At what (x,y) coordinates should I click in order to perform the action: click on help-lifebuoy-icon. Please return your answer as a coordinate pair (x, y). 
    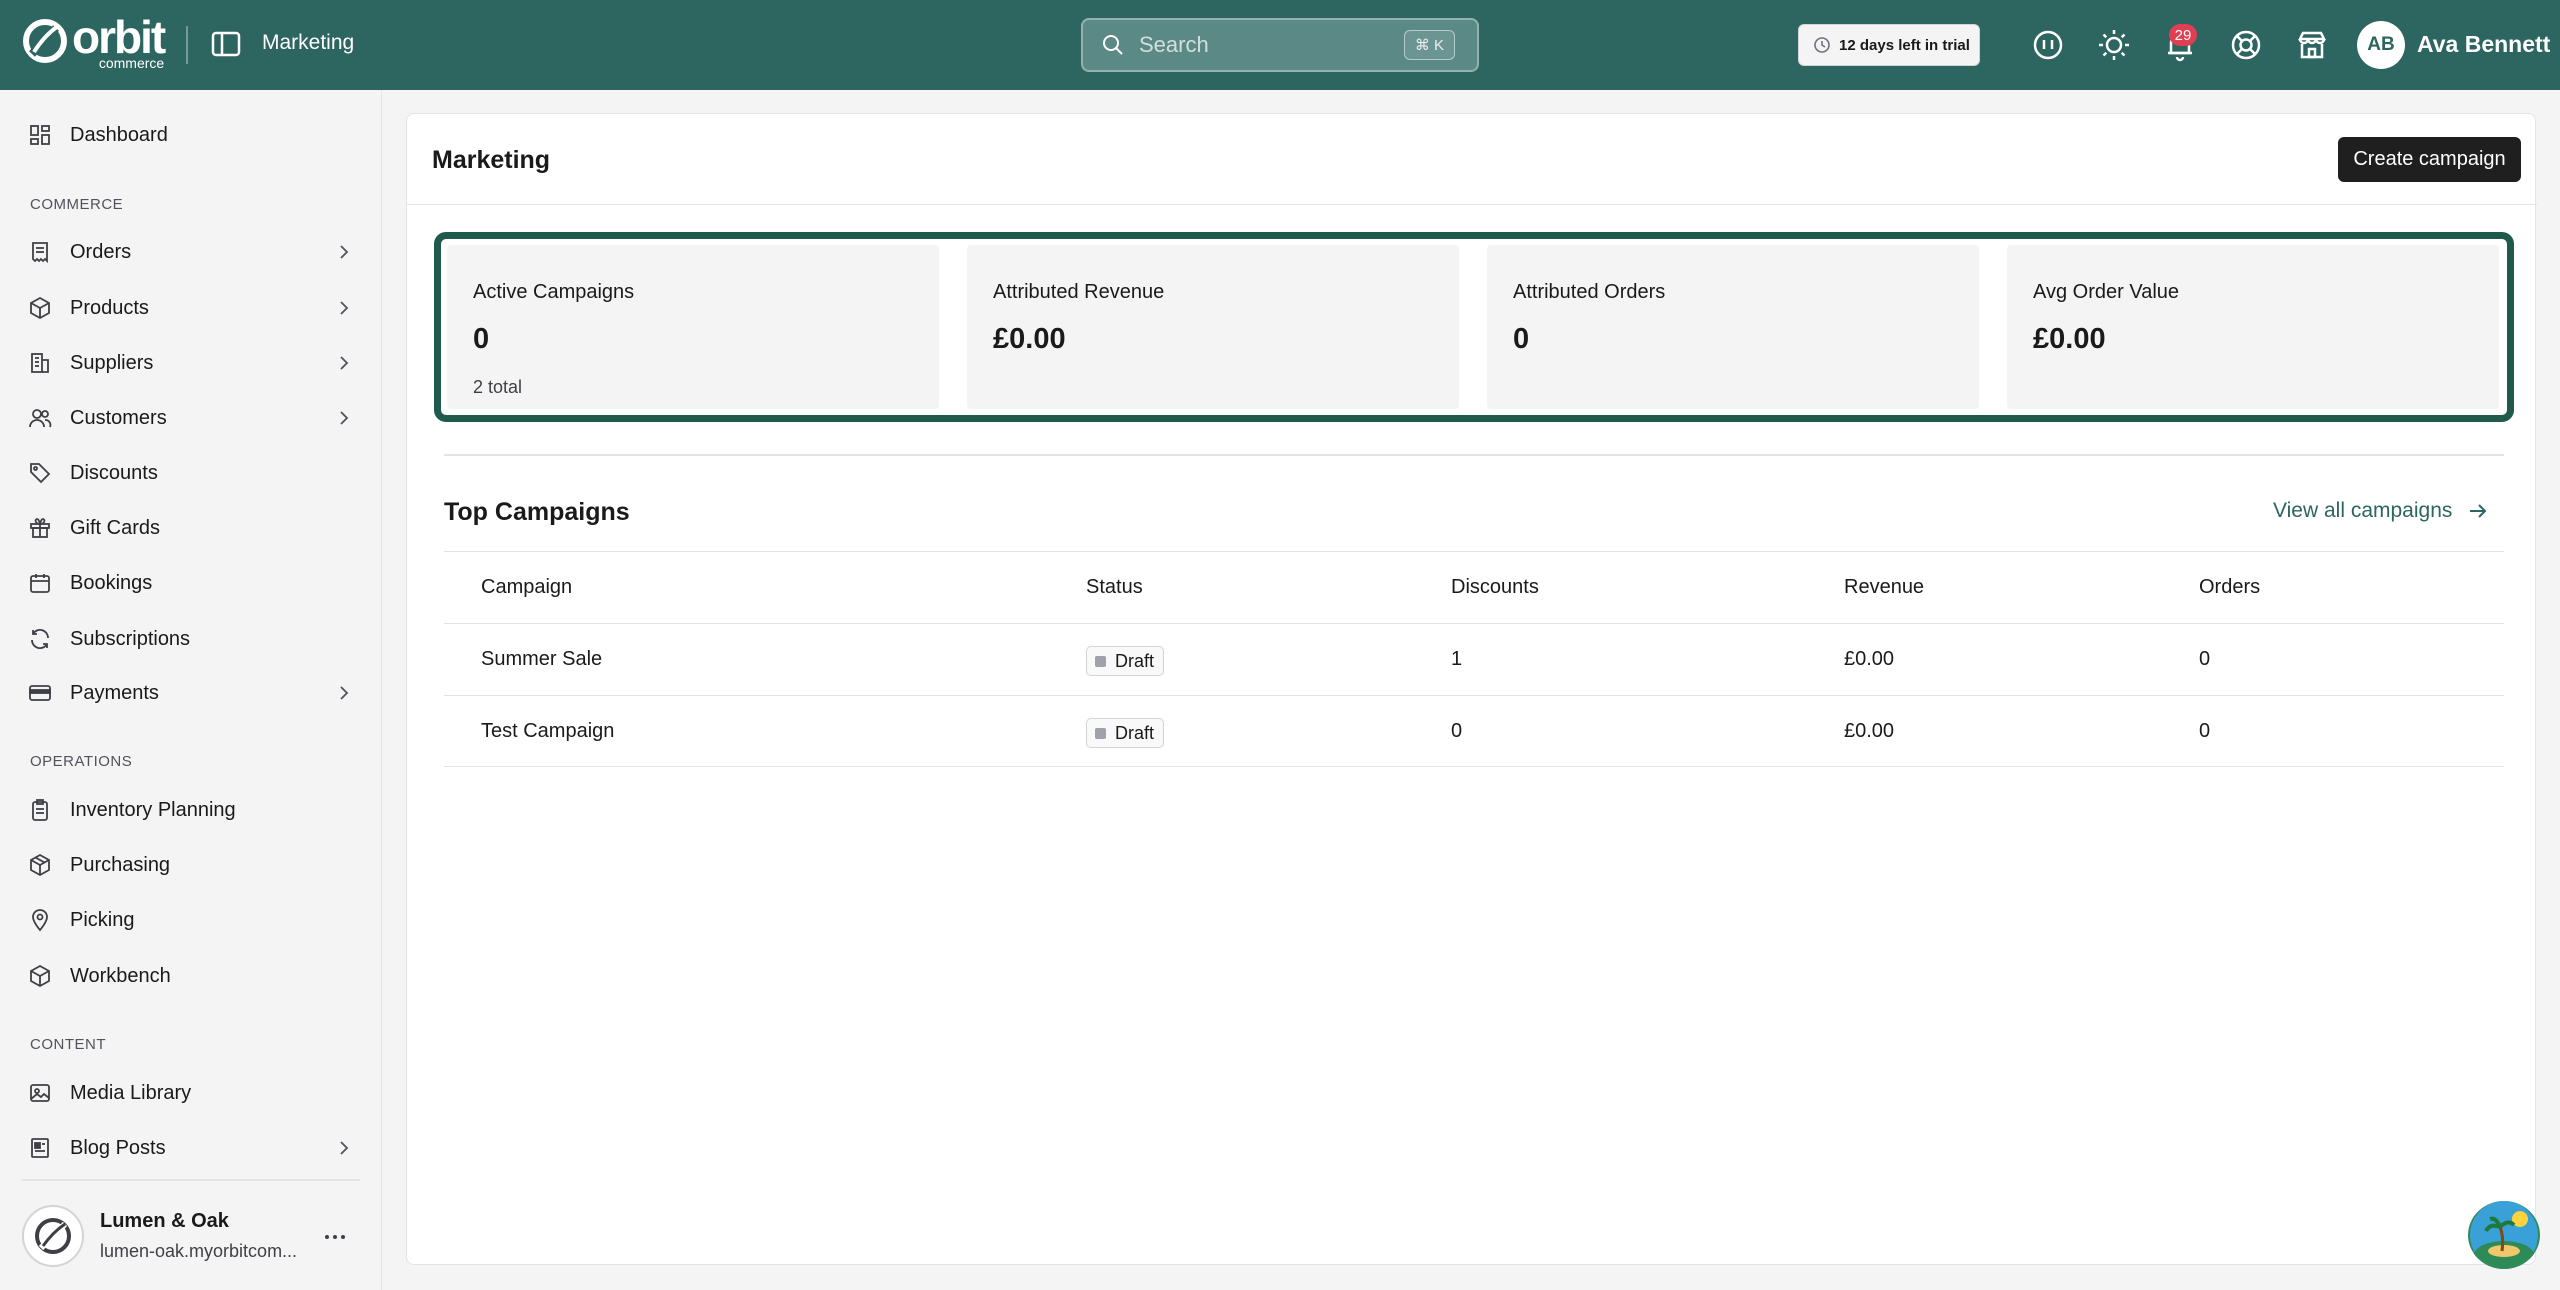
    Looking at the image, I should click on (2246, 45).